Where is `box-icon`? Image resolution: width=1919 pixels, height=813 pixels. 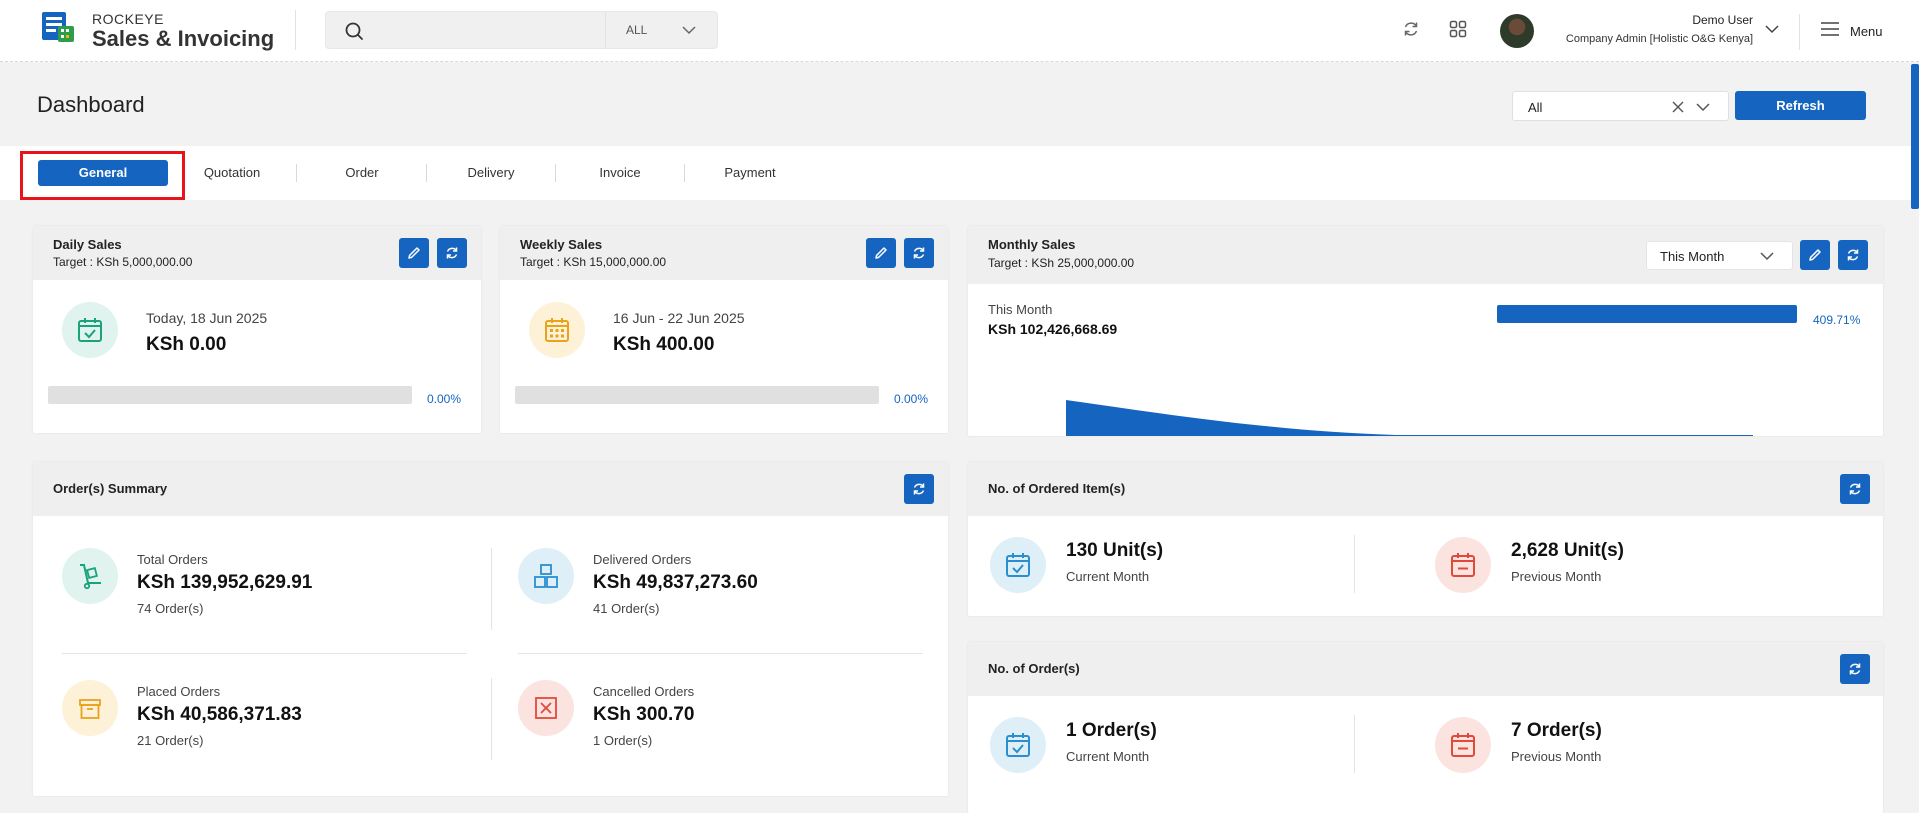
box-icon is located at coordinates (90, 709).